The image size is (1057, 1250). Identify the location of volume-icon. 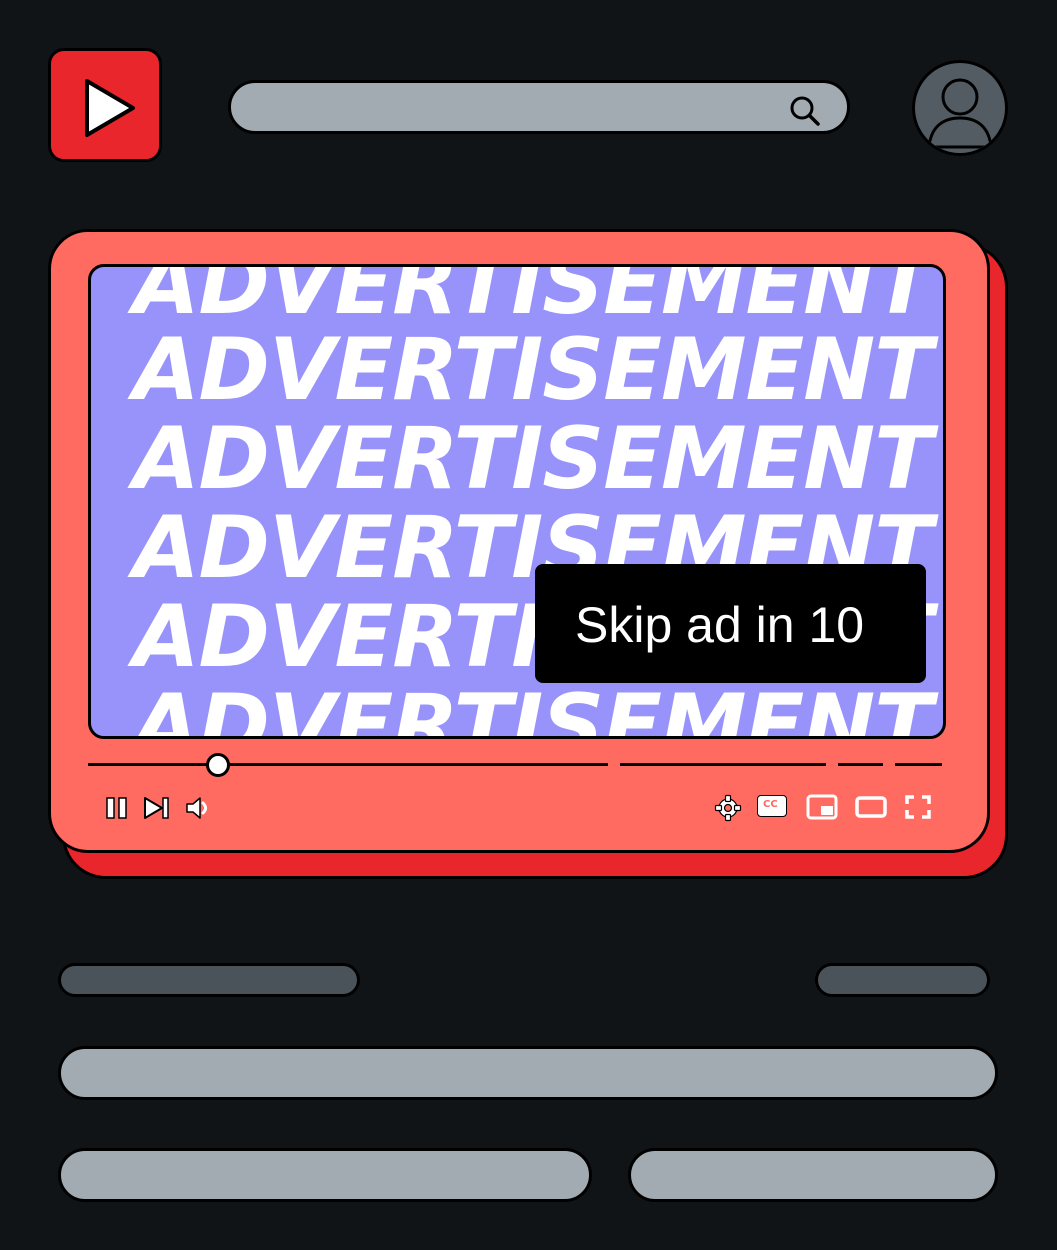
(199, 808).